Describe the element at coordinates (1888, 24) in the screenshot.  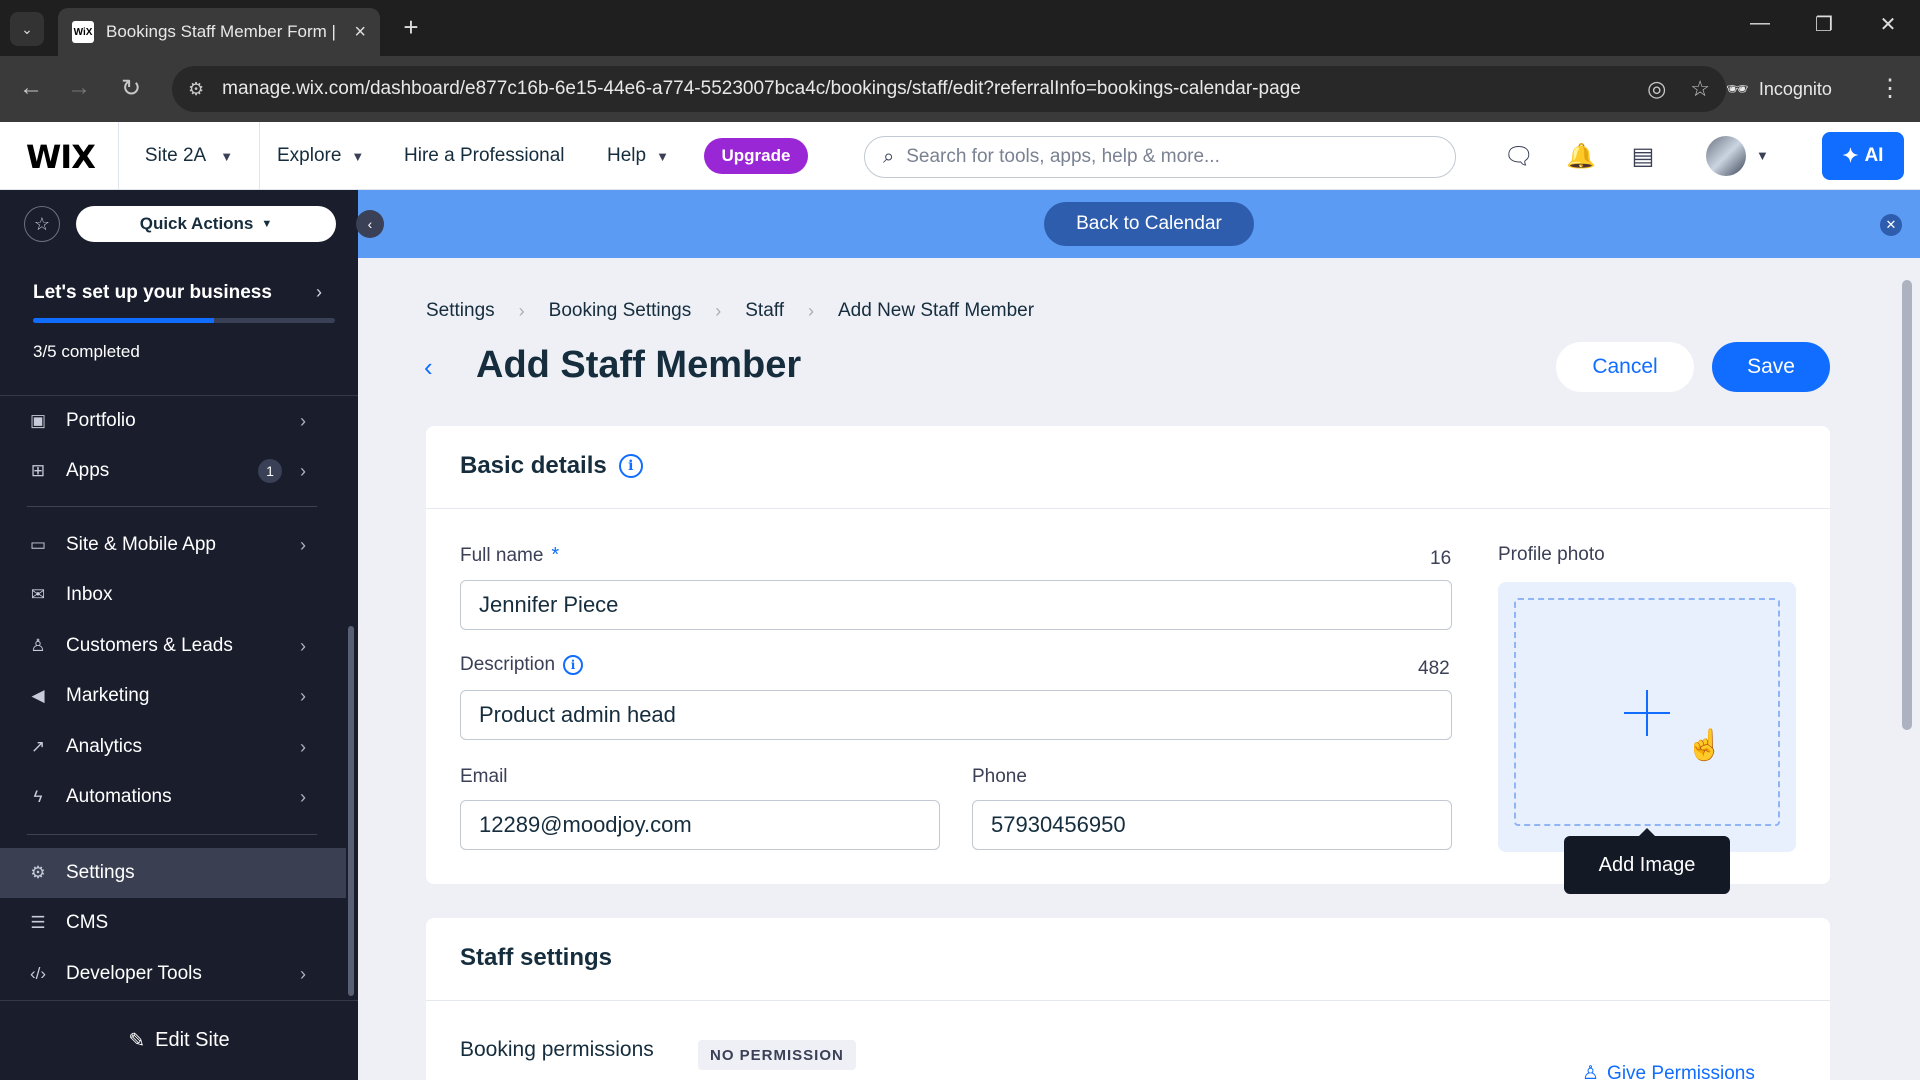
I see `window-close-icon: ✕` at that location.